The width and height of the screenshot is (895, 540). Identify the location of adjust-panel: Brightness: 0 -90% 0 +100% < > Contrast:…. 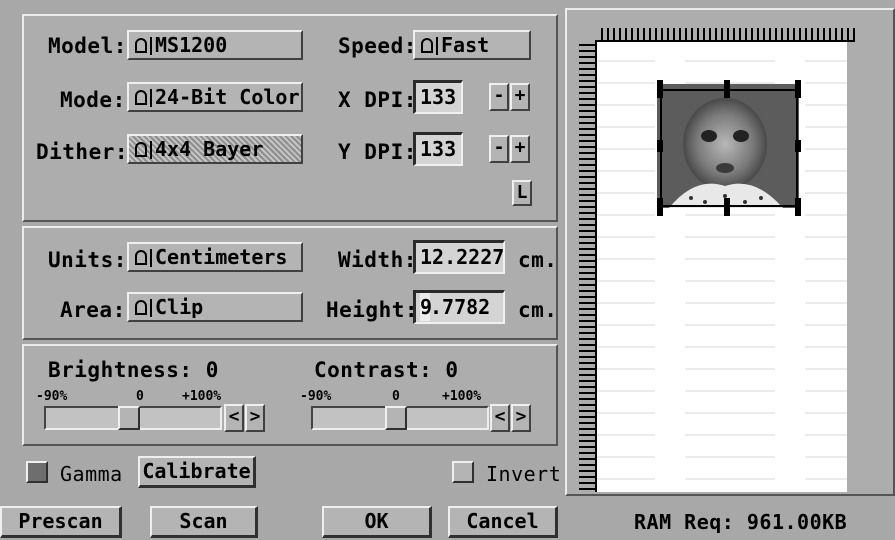
(290, 395).